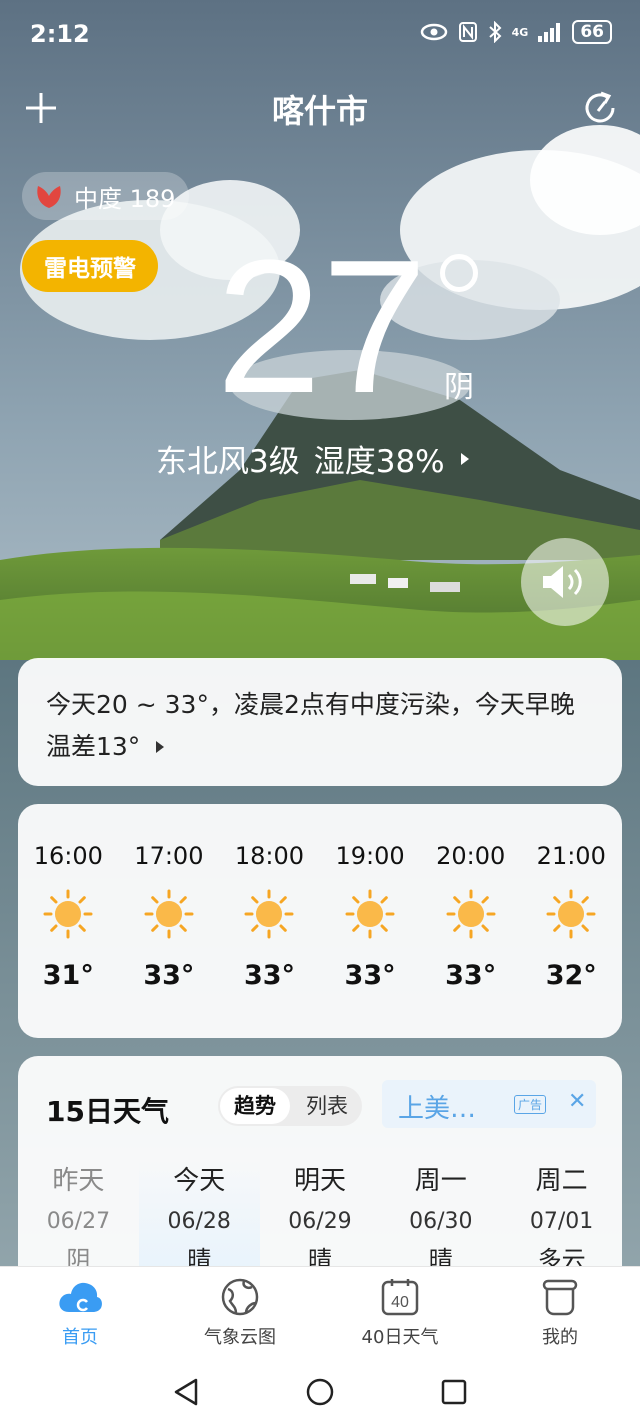  I want to click on day-name: 今天, so click(199, 1181).